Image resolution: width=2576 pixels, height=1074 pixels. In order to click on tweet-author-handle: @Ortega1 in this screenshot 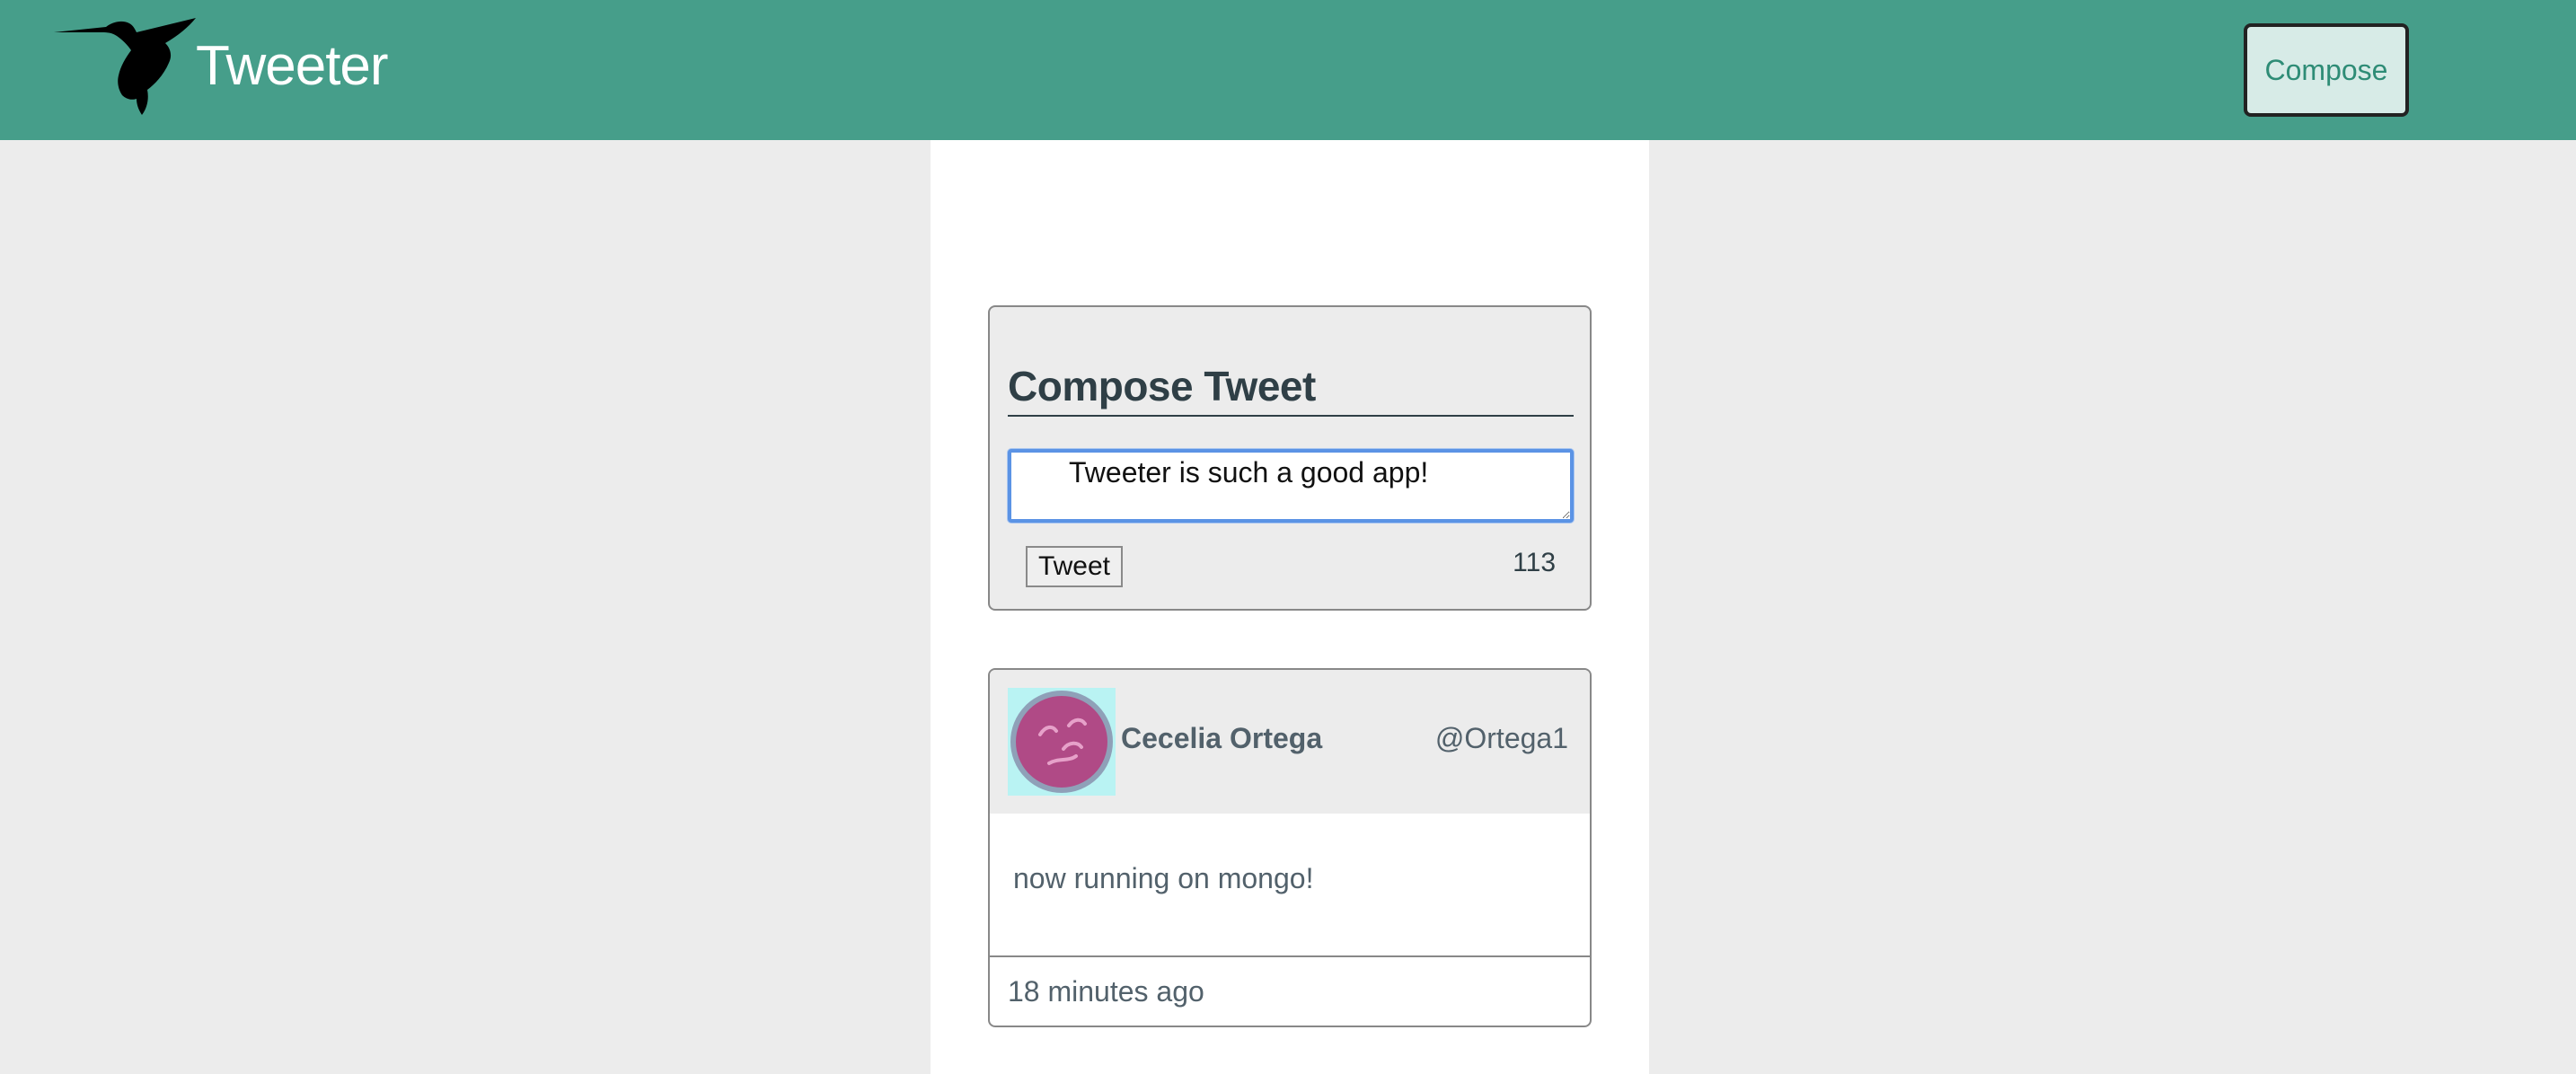, I will do `click(1501, 738)`.